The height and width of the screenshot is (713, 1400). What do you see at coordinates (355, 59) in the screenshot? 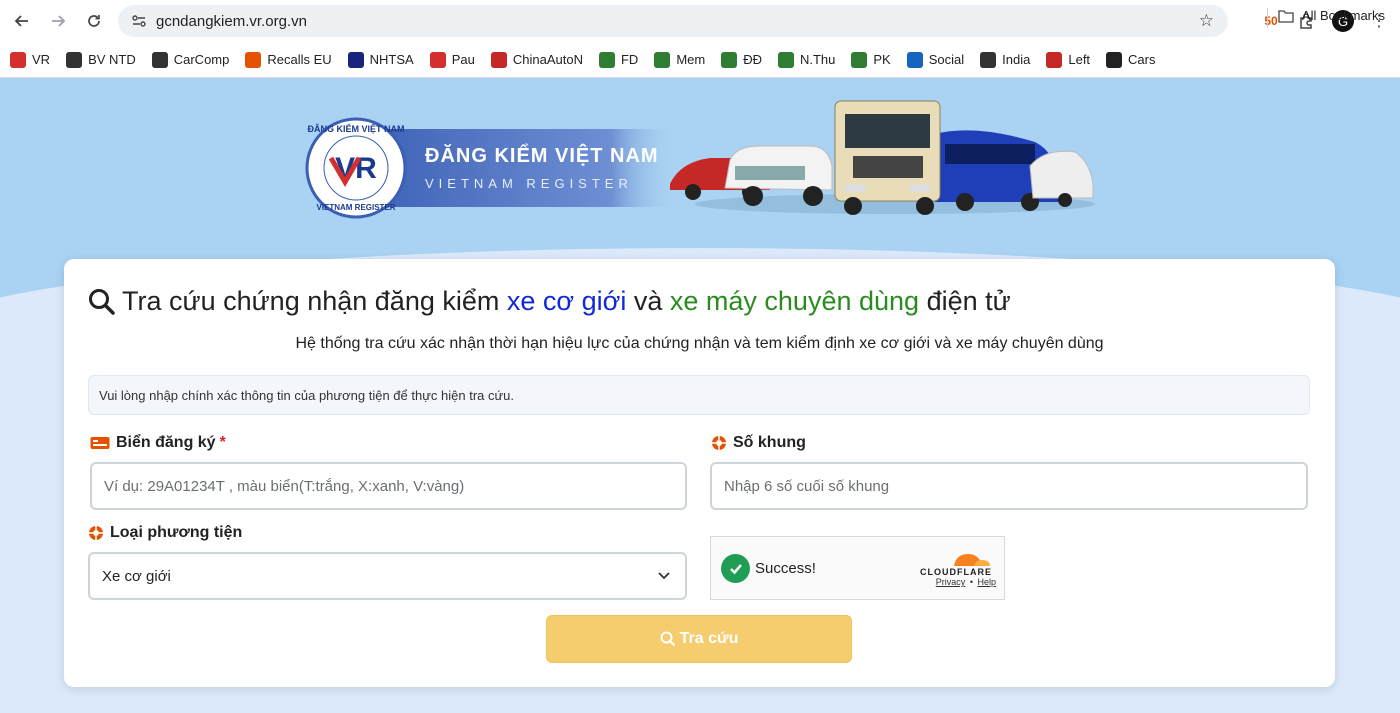
I see `nhtsa-icon` at bounding box center [355, 59].